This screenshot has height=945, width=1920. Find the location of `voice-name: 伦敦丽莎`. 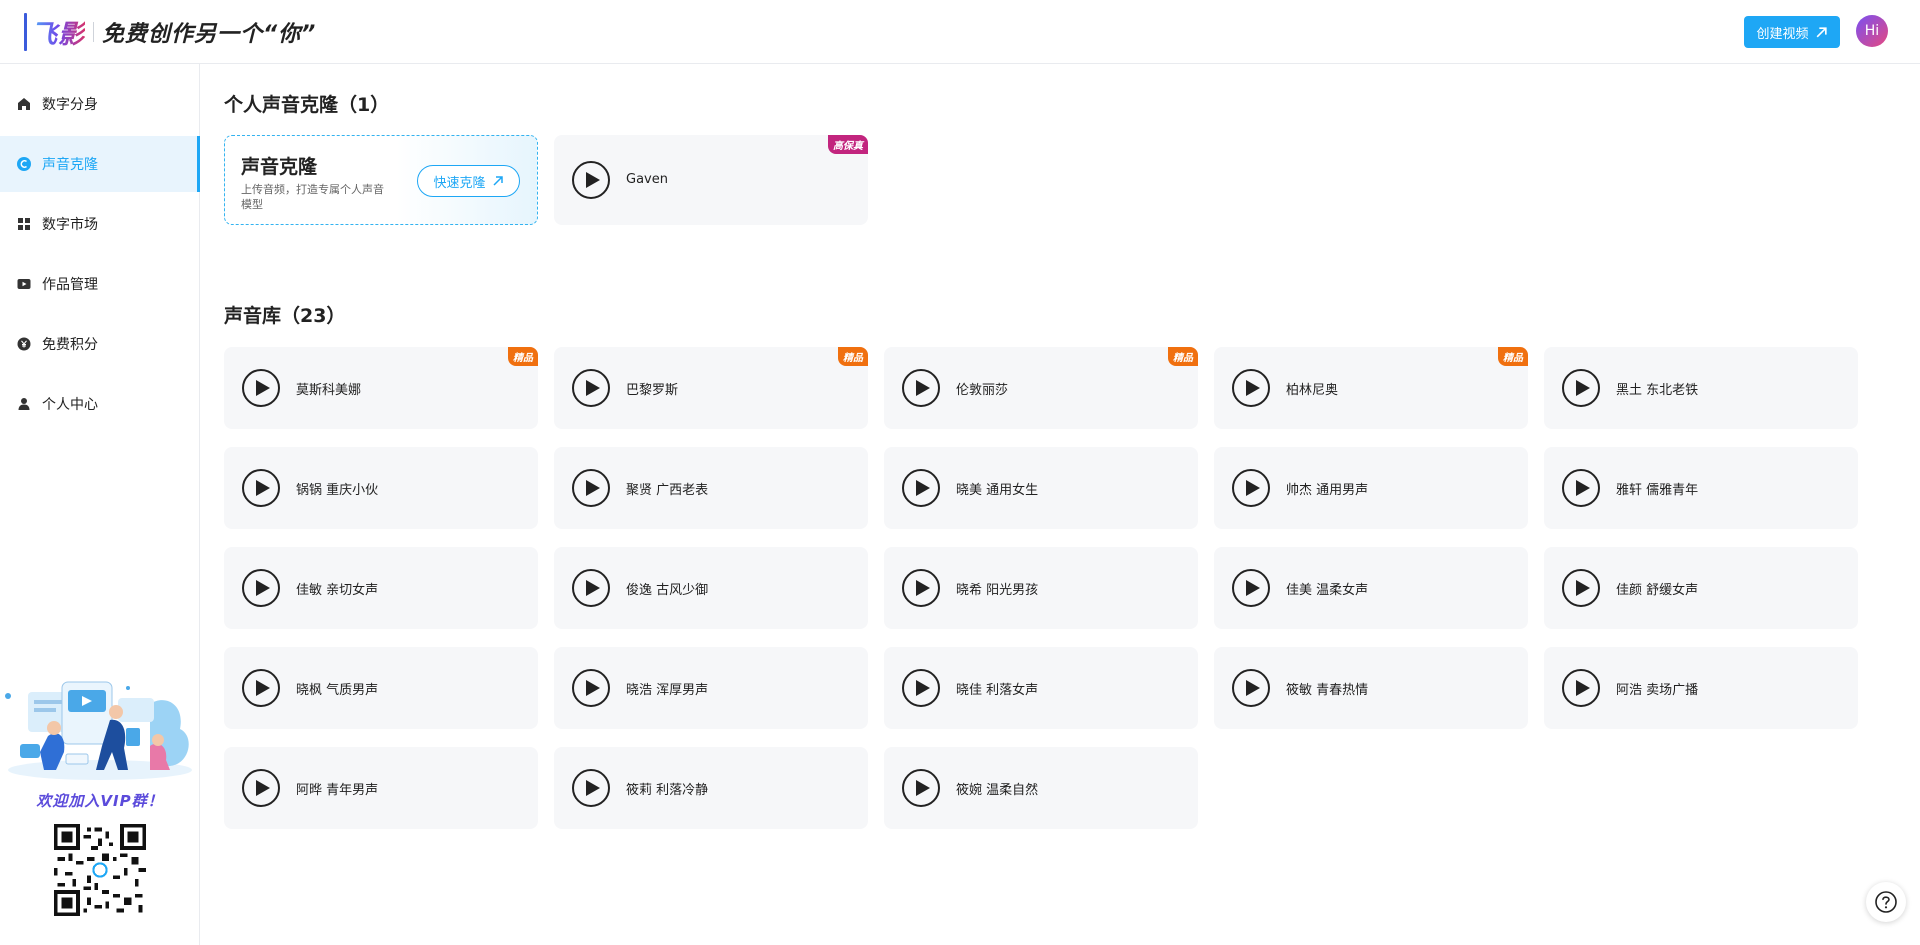

voice-name: 伦敦丽莎 is located at coordinates (982, 390).